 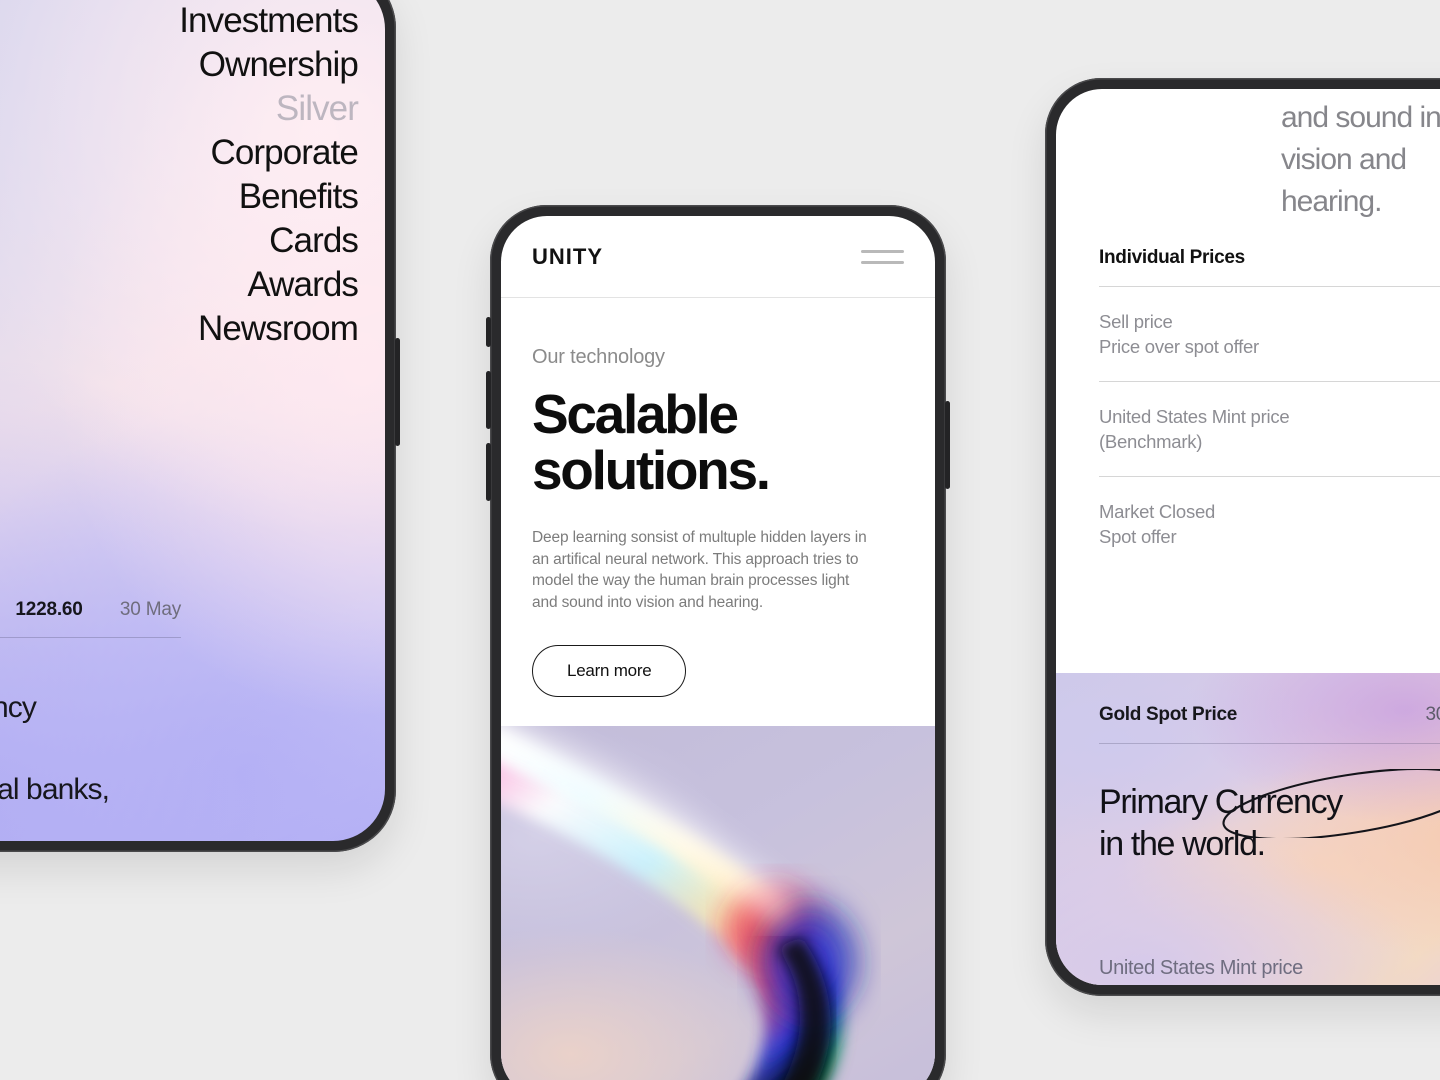 What do you see at coordinates (55, 789) in the screenshot?
I see `left-body-line-3: Between central banks,` at bounding box center [55, 789].